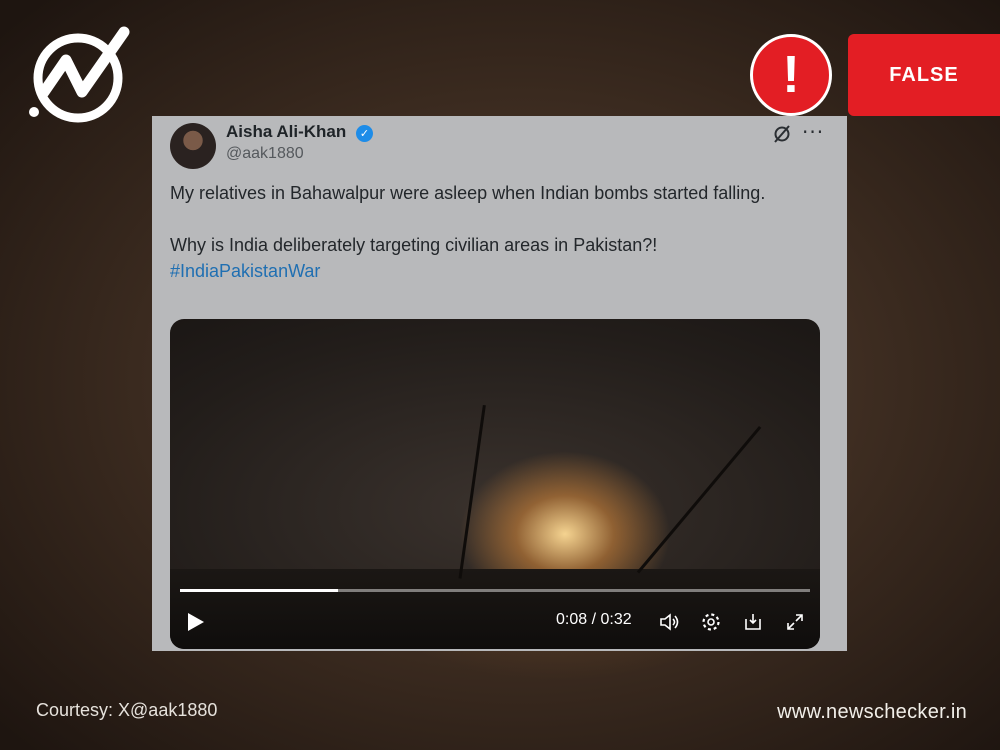 This screenshot has width=1000, height=750. What do you see at coordinates (594, 619) in the screenshot?
I see `video-time: 0:08 / 0:32` at bounding box center [594, 619].